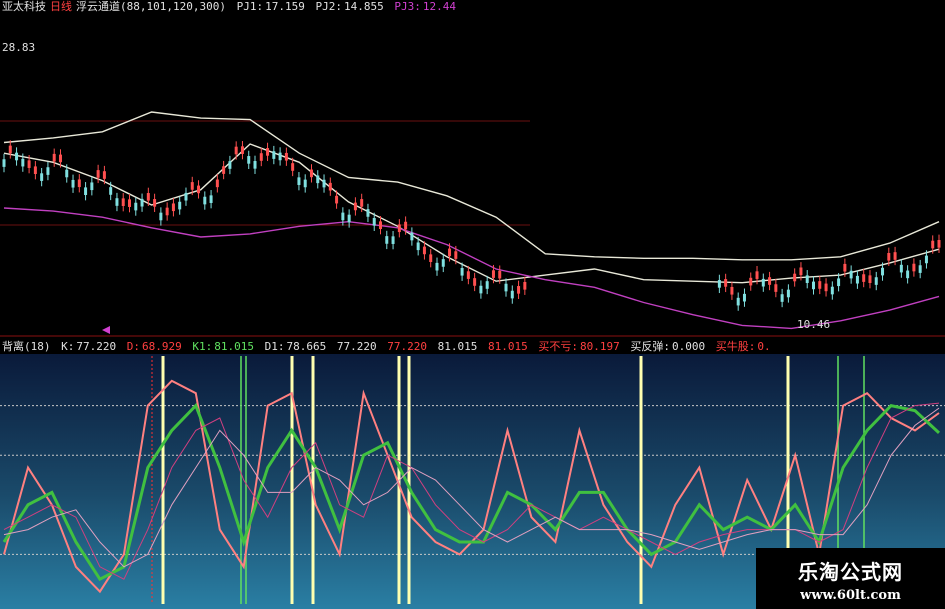 Image resolution: width=945 pixels, height=609 pixels. What do you see at coordinates (356, 346) in the screenshot?
I see `value-5: 77.220` at bounding box center [356, 346].